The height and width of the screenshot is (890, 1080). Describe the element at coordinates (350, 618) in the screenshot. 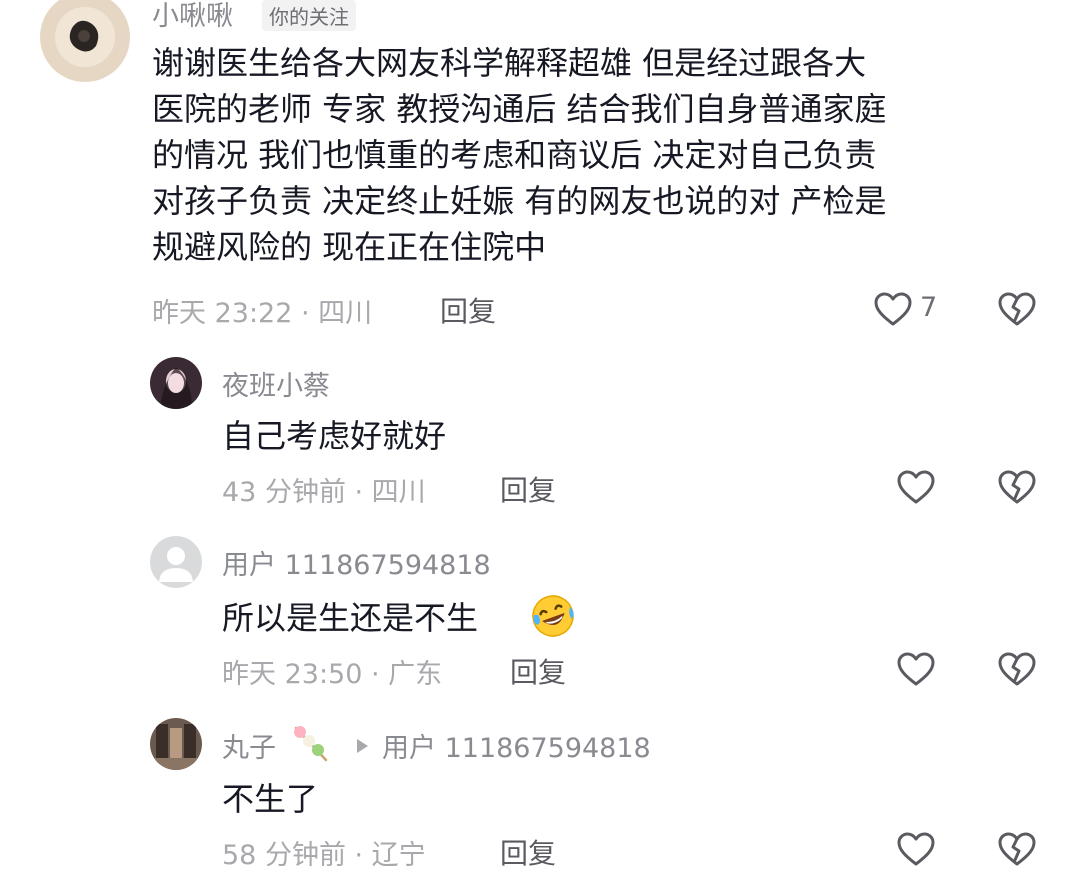

I see `reply-text: 所以是生还是不生` at that location.